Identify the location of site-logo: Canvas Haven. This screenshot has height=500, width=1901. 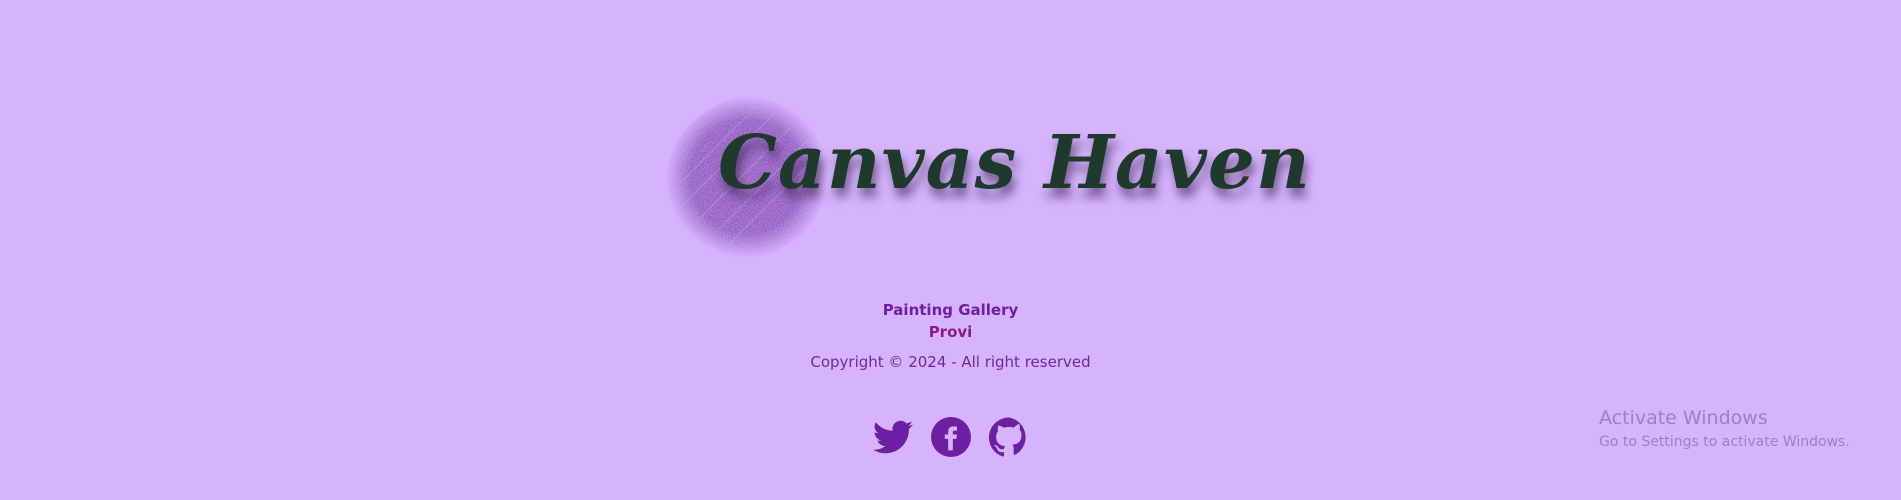
(985, 178).